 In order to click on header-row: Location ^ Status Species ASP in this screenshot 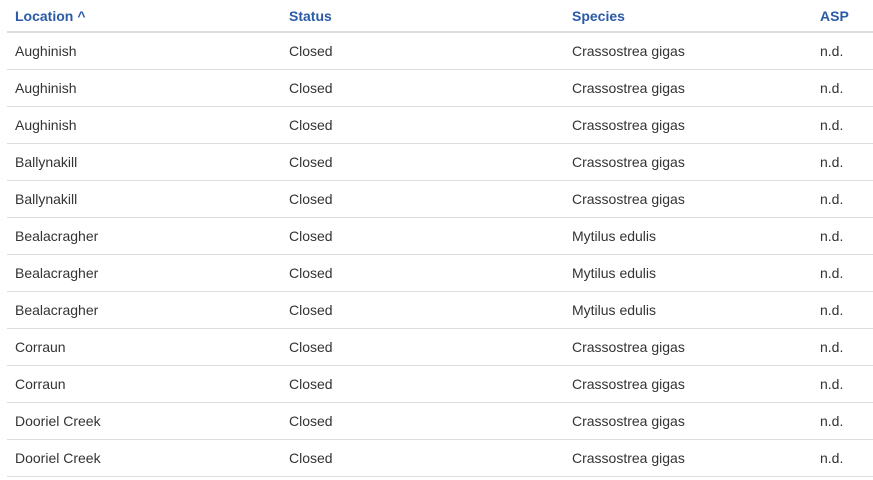, I will do `click(440, 16)`.